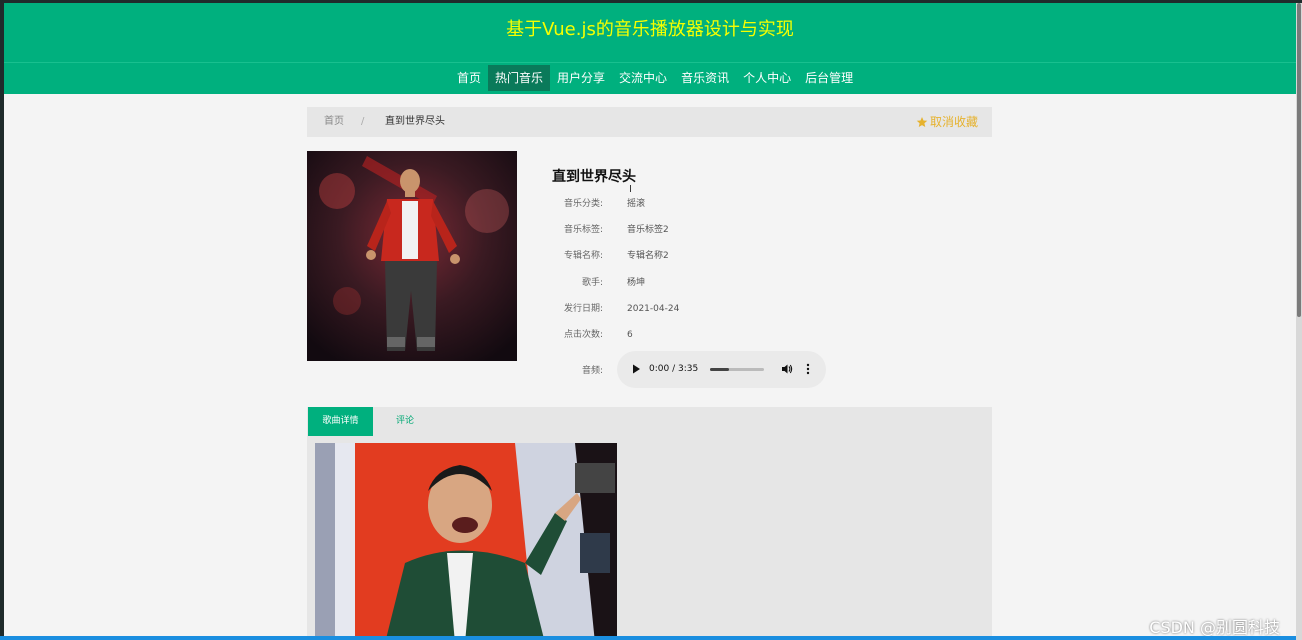 This screenshot has height=640, width=1302. Describe the element at coordinates (630, 189) in the screenshot. I see `text-cursor-icon: I` at that location.